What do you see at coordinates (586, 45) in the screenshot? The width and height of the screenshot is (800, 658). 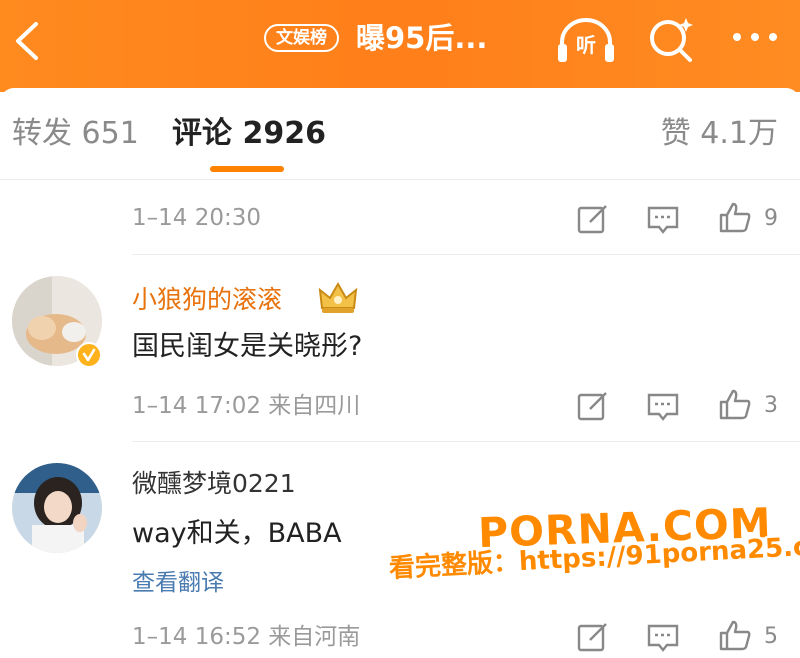 I see `listen-label: 听` at bounding box center [586, 45].